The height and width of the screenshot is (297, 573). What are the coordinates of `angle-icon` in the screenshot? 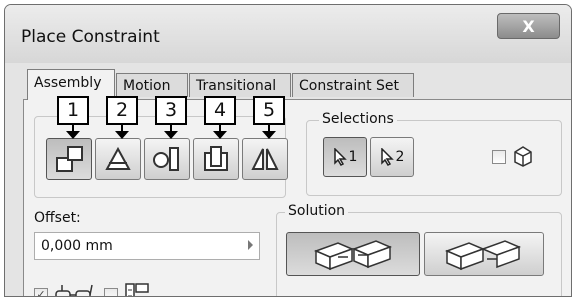 It's located at (118, 158).